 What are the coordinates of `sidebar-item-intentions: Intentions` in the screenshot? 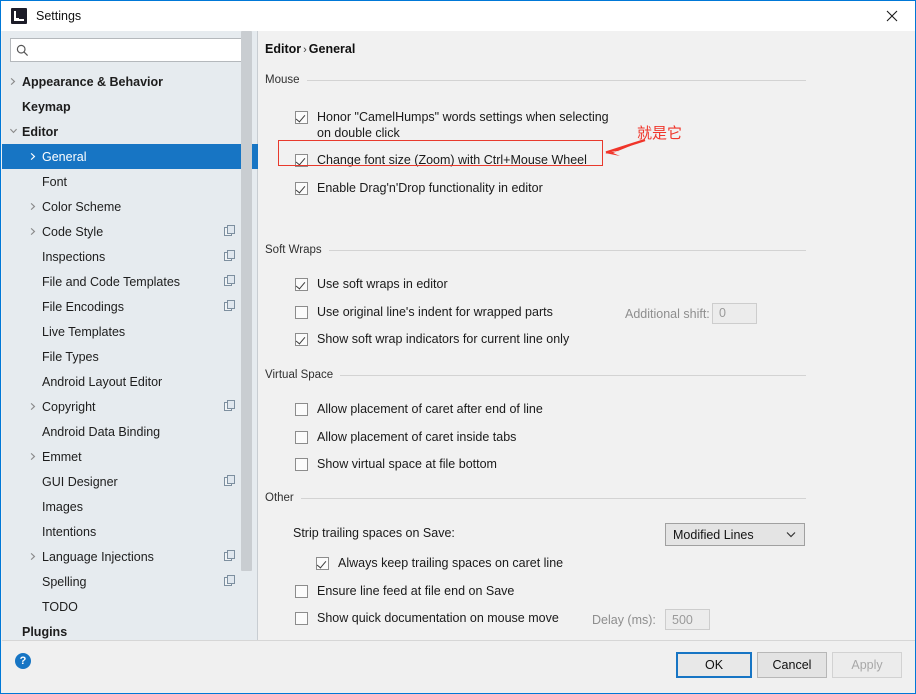 It's located at (130, 531).